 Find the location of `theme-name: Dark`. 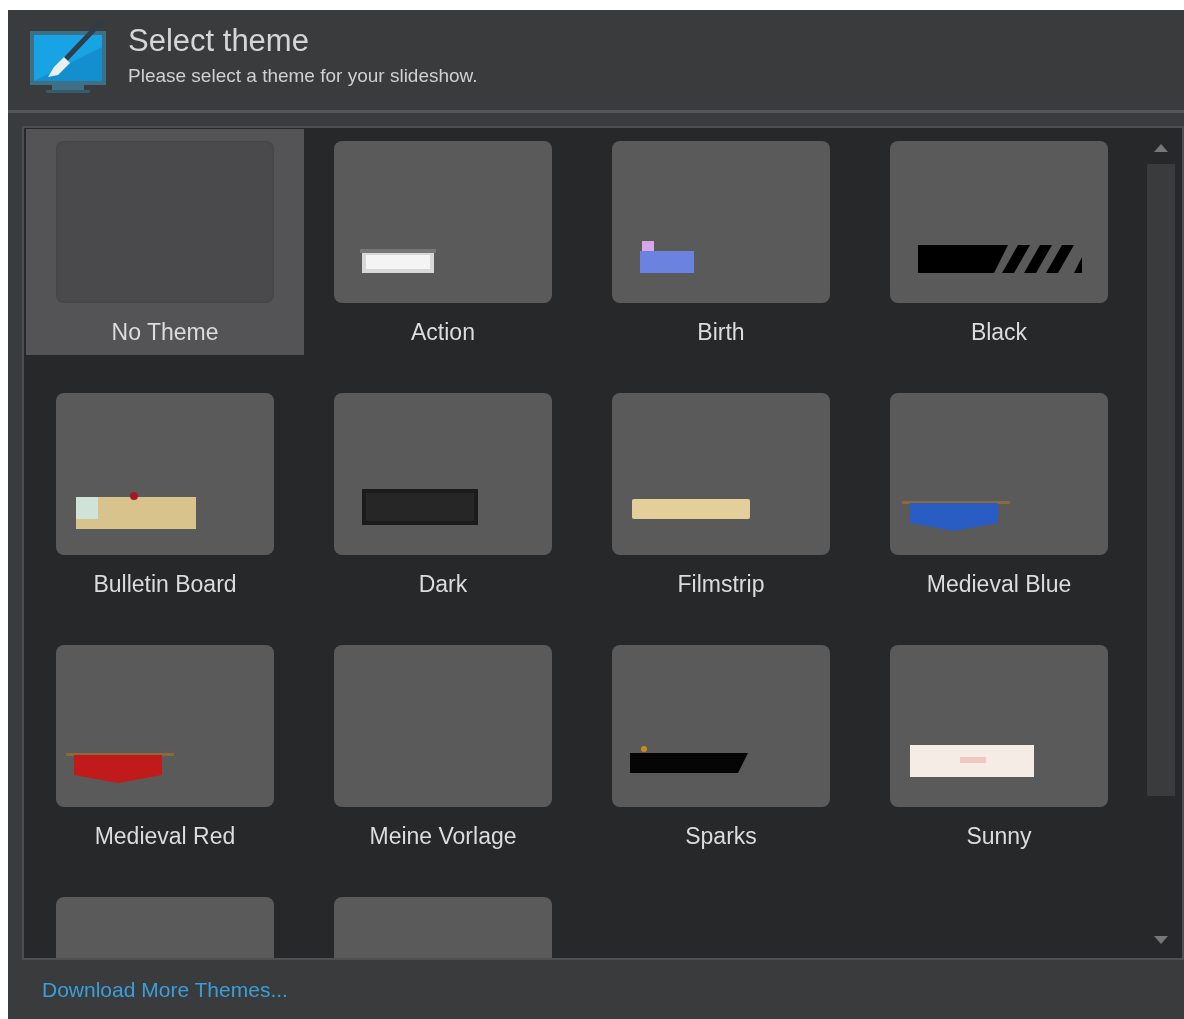

theme-name: Dark is located at coordinates (443, 584).